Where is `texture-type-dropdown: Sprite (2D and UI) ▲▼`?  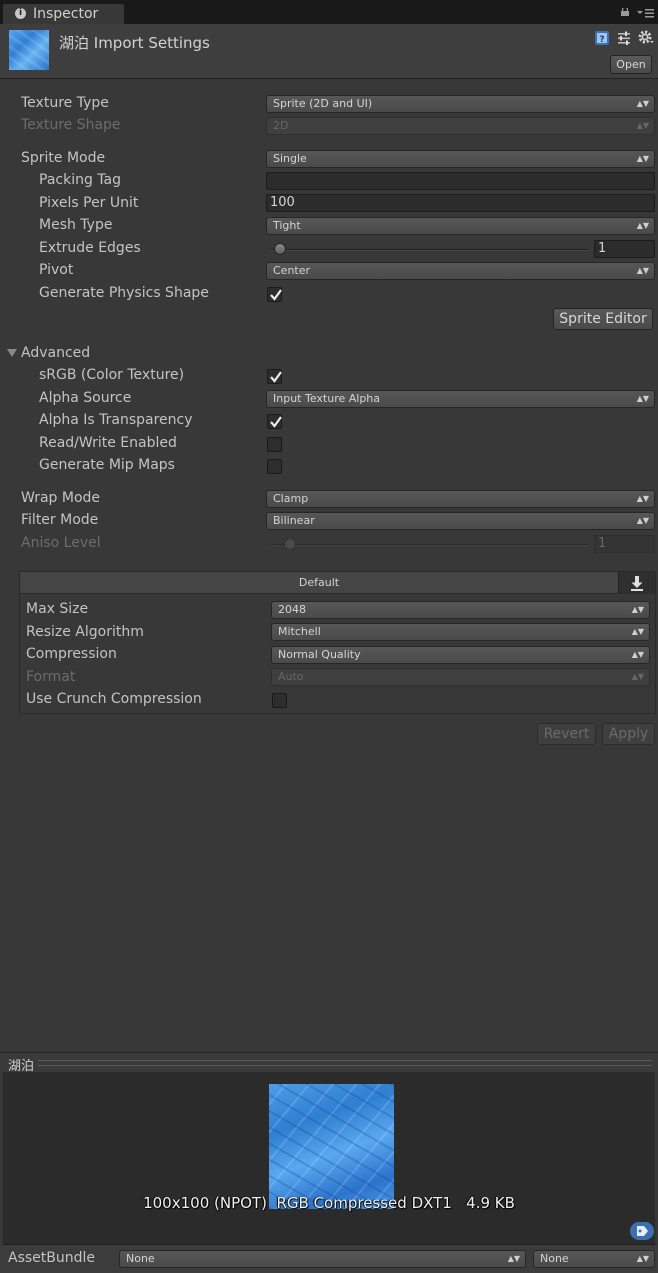 texture-type-dropdown: Sprite (2D and UI) ▲▼ is located at coordinates (460, 104).